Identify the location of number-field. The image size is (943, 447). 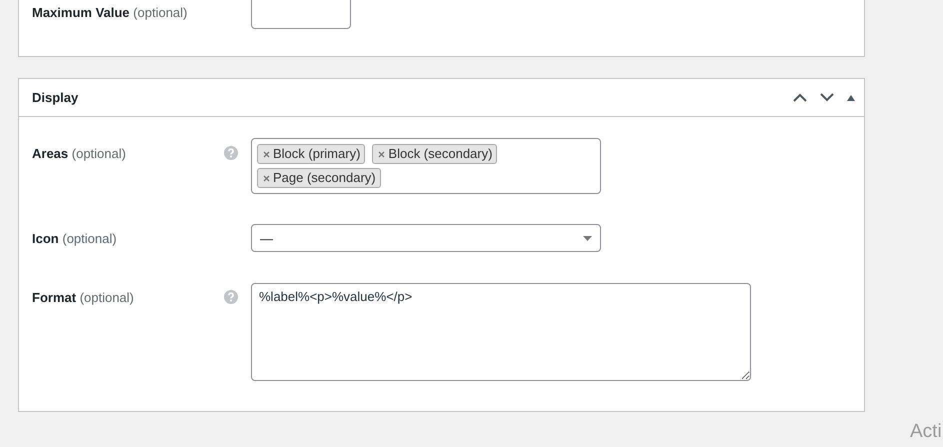
(301, 14).